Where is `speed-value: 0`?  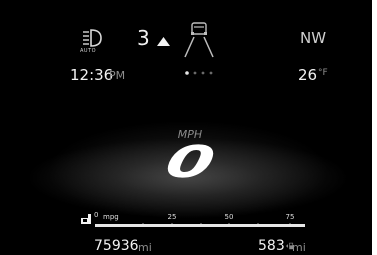
speed-value: 0 is located at coordinates (190, 162).